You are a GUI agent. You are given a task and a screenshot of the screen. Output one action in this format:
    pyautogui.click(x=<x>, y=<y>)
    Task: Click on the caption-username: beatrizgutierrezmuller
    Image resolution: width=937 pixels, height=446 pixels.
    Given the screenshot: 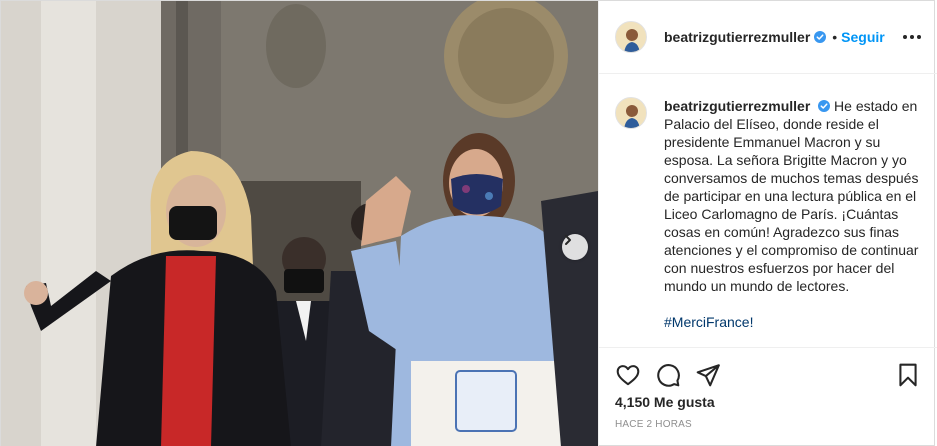 What is the action you would take?
    pyautogui.click(x=737, y=106)
    